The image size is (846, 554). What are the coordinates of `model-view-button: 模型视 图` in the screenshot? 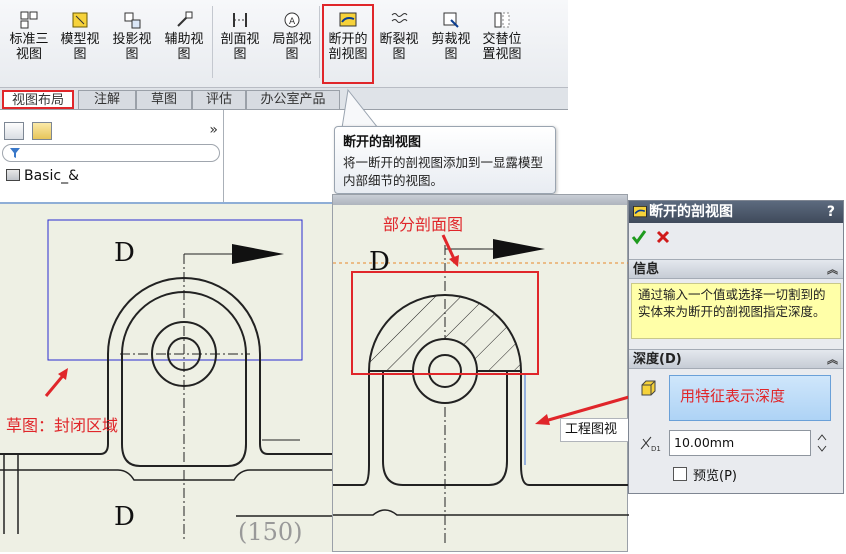 It's located at (80, 44).